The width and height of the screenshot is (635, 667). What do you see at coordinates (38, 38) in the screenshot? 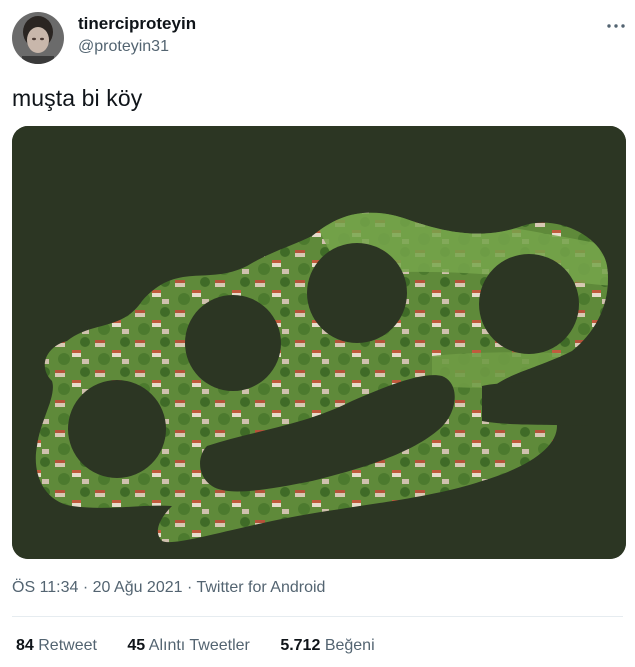
I see `avatar` at bounding box center [38, 38].